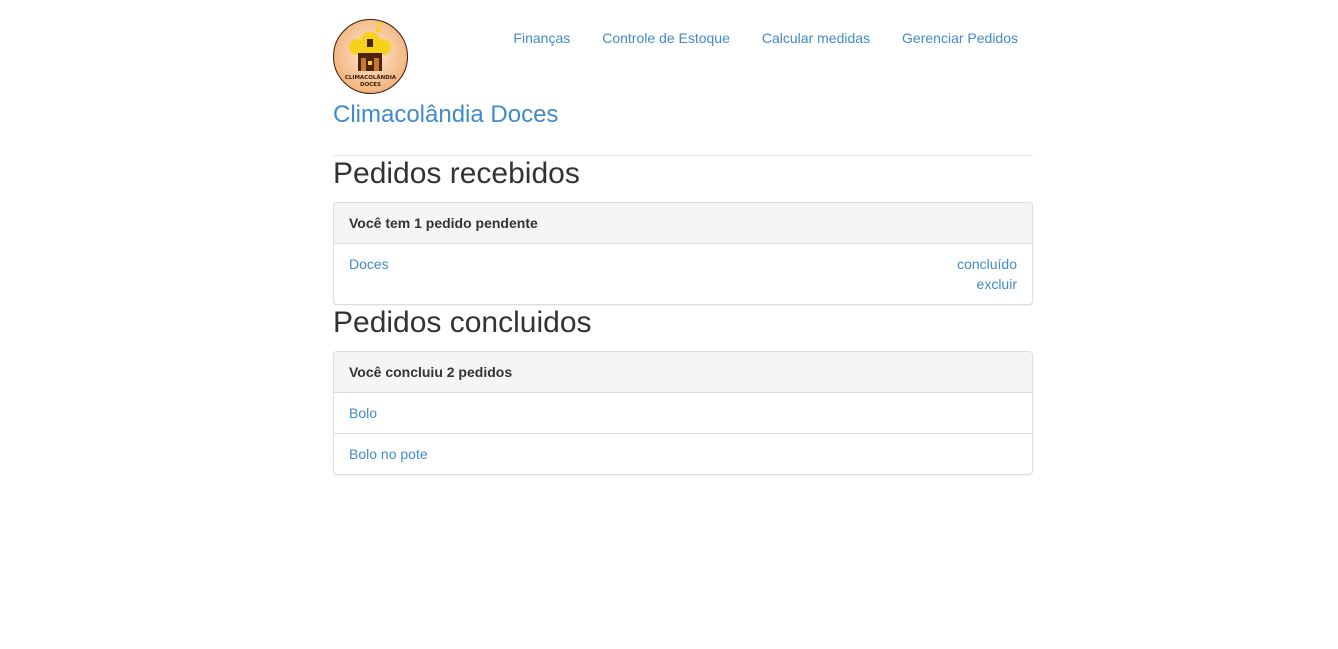 This screenshot has height=649, width=1338. Describe the element at coordinates (462, 322) in the screenshot. I see `completed-orders-title: Pedidos concluidos` at that location.